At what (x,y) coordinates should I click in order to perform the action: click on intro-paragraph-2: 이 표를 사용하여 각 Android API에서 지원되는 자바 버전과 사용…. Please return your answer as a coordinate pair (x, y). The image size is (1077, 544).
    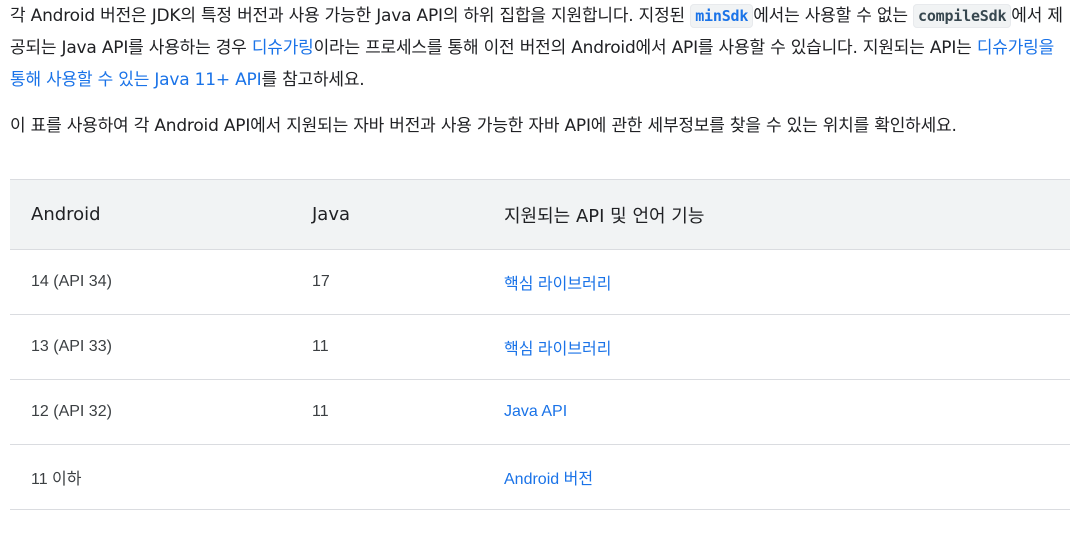
    Looking at the image, I should click on (483, 126).